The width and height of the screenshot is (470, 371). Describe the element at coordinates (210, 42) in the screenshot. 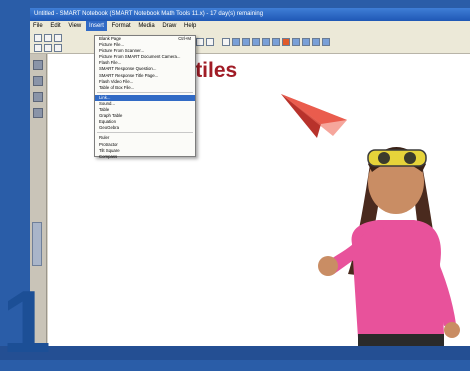

I see `table-icon` at that location.